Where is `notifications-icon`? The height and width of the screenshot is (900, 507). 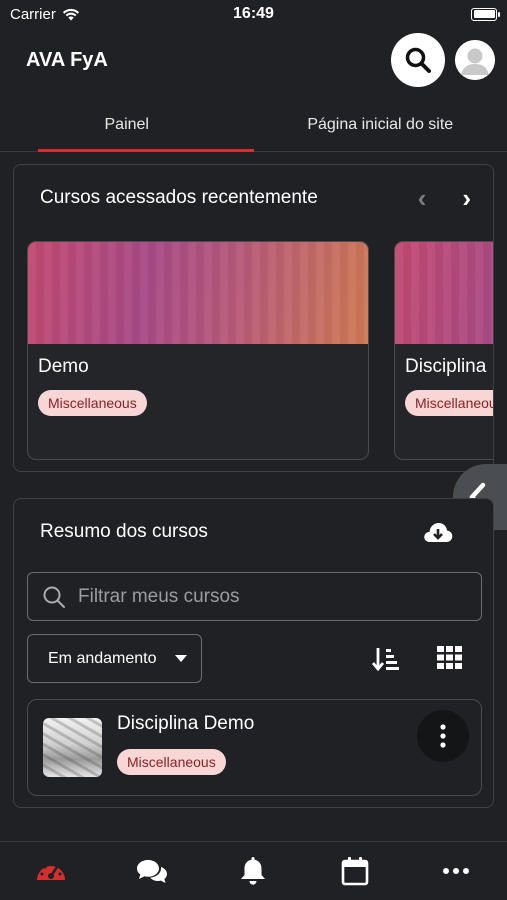 notifications-icon is located at coordinates (253, 871).